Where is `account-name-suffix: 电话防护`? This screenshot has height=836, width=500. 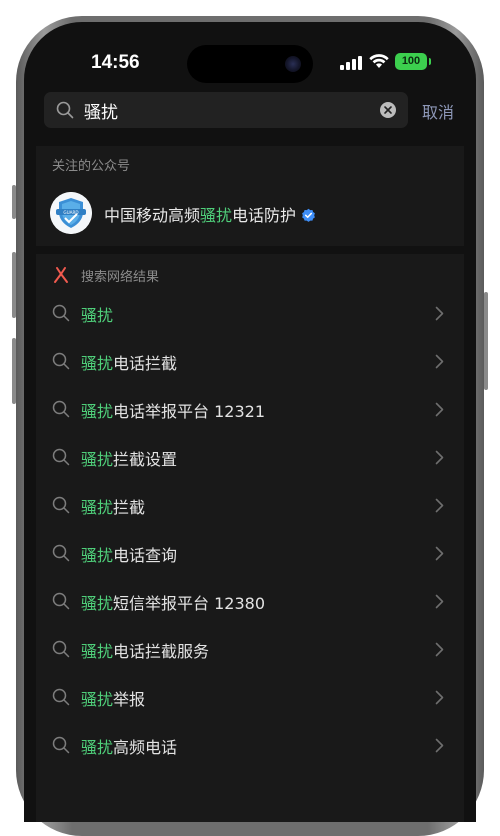
account-name-suffix: 电话防护 is located at coordinates (264, 215).